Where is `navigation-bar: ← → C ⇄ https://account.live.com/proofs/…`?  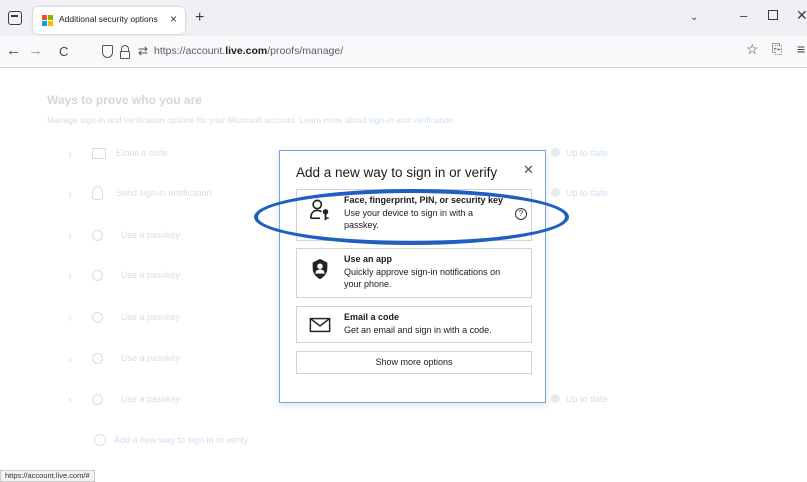 navigation-bar: ← → C ⇄ https://account.live.com/proofs/… is located at coordinates (403, 52).